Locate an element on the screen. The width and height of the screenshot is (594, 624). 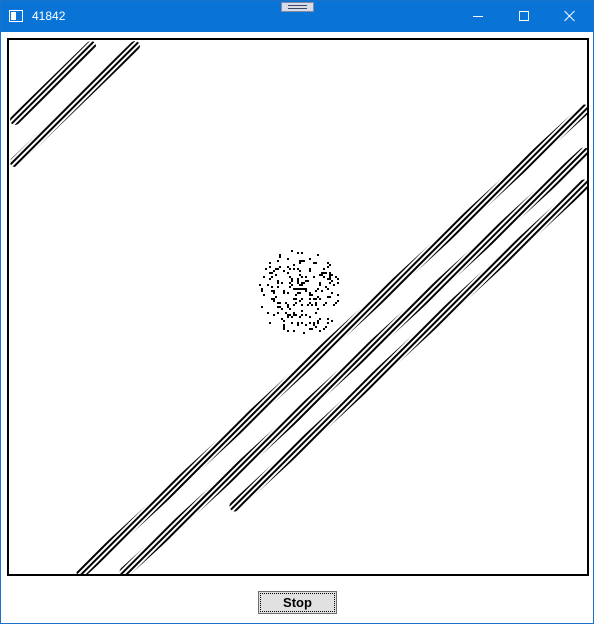
maximize-button is located at coordinates (524, 16).